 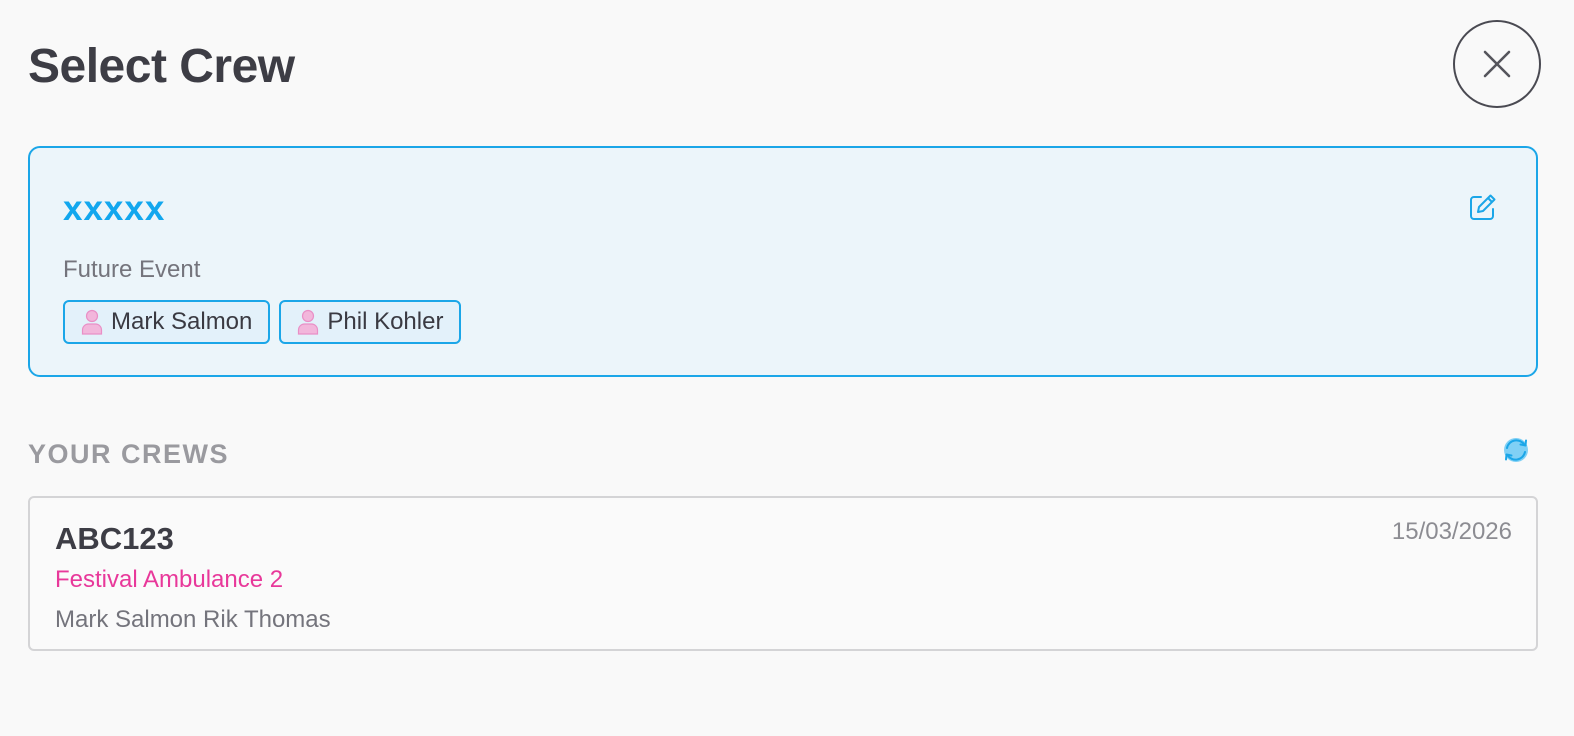 What do you see at coordinates (129, 454) in the screenshot?
I see `your-crews-heading: YOUR CREWS` at bounding box center [129, 454].